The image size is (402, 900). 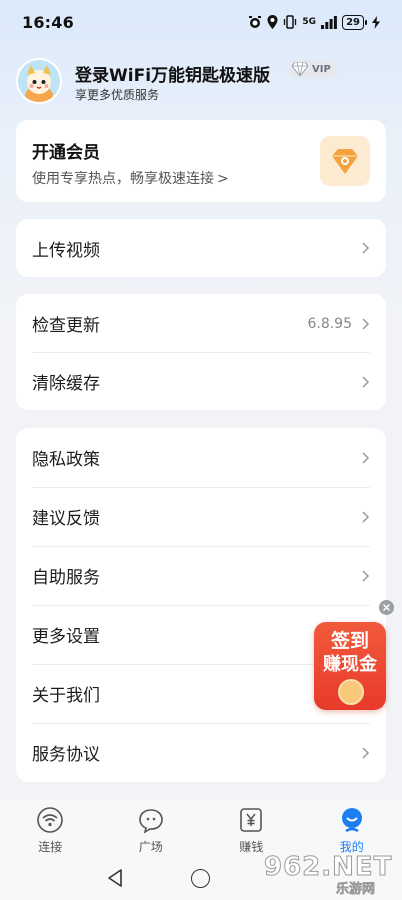 I want to click on member-subtitle: 使用专享热点，畅享极速连接 >, so click(x=130, y=178).